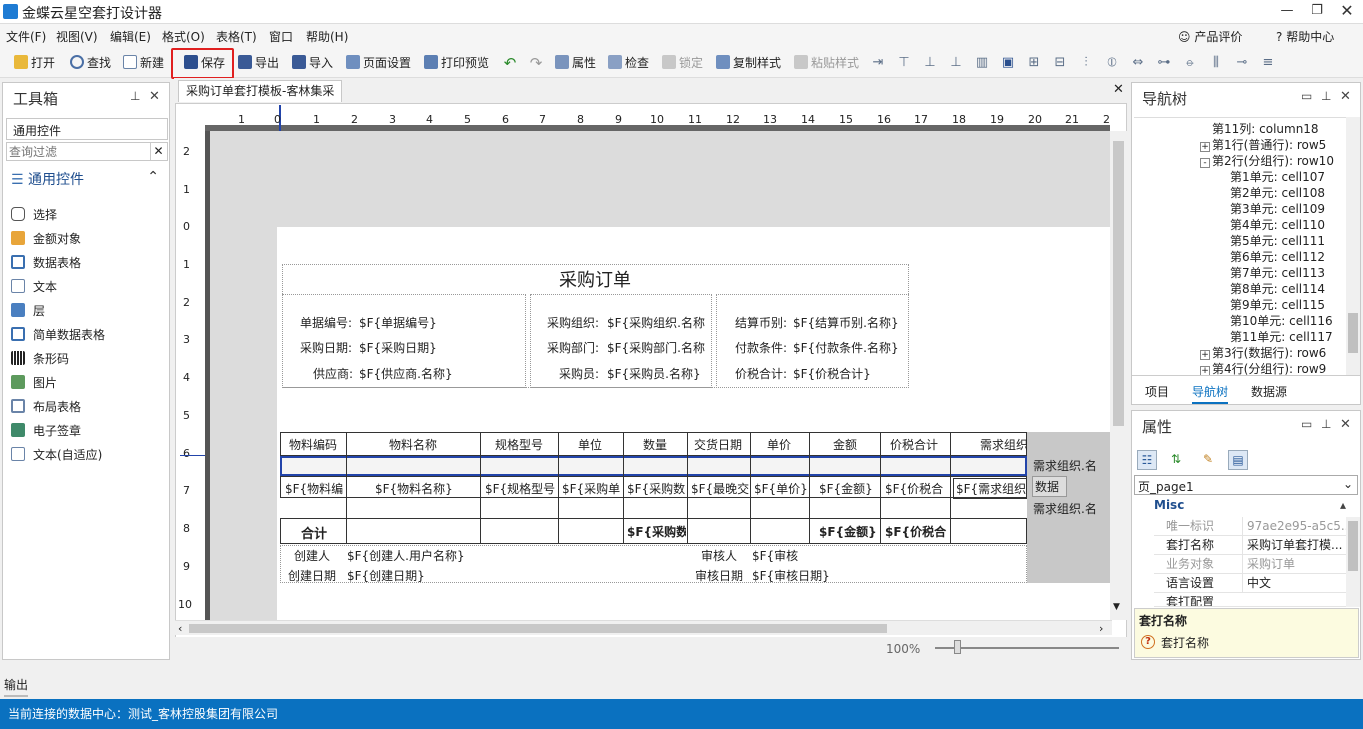 Image resolution: width=1363 pixels, height=729 pixels. I want to click on cell-unit: $F{采购单, so click(592, 488).